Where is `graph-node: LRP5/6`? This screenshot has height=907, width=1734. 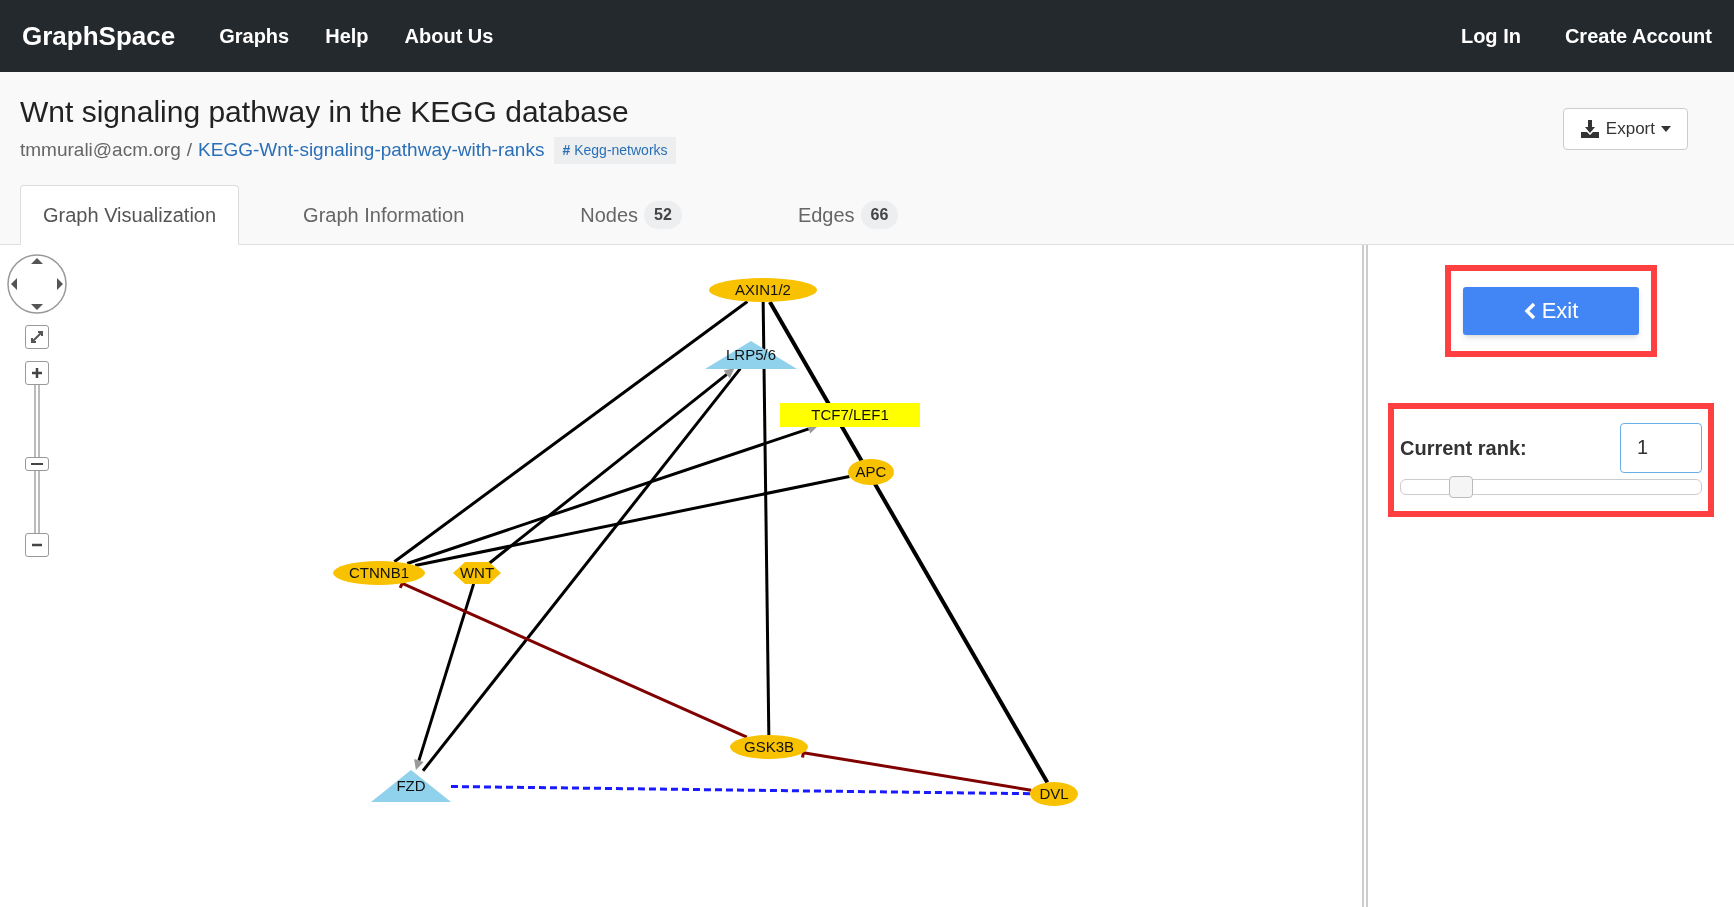 graph-node: LRP5/6 is located at coordinates (751, 354).